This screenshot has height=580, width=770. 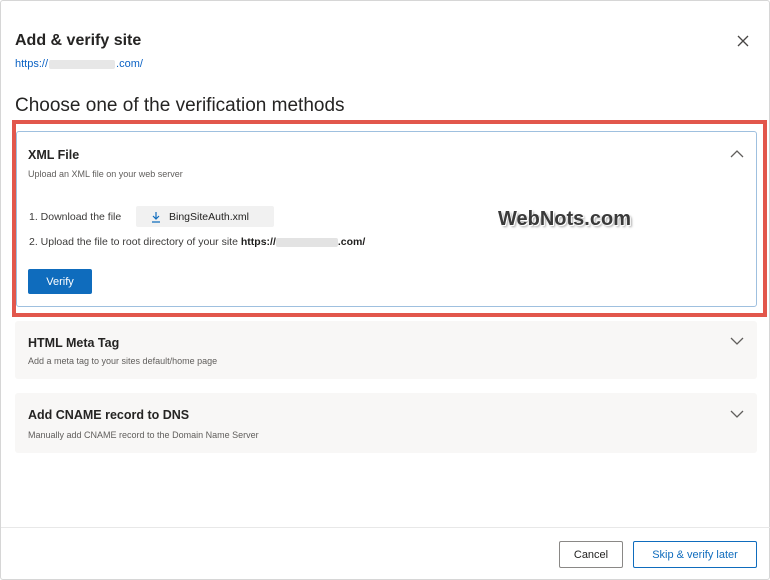 What do you see at coordinates (386, 350) in the screenshot?
I see `html-meta-tag-card` at bounding box center [386, 350].